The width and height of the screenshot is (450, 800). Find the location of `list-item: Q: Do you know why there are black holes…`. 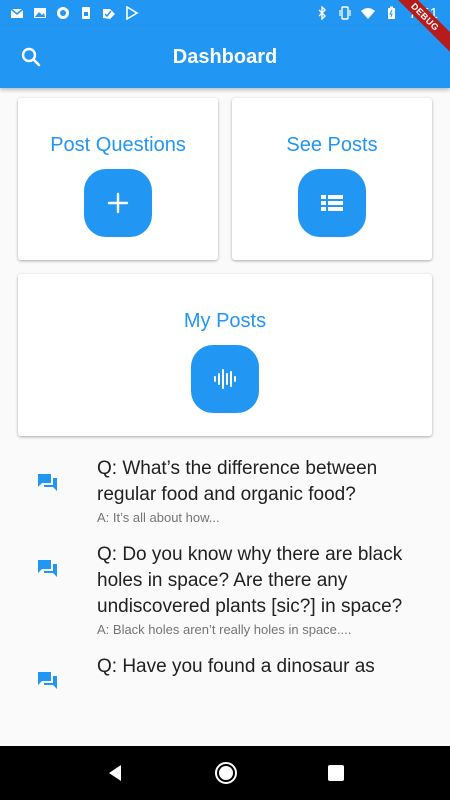

list-item: Q: Do you know why there are black holes… is located at coordinates (225, 585).